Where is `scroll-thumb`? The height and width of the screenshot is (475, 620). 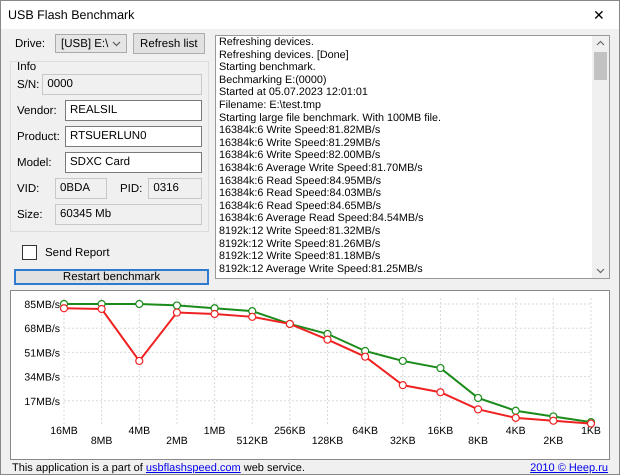 scroll-thumb is located at coordinates (600, 66).